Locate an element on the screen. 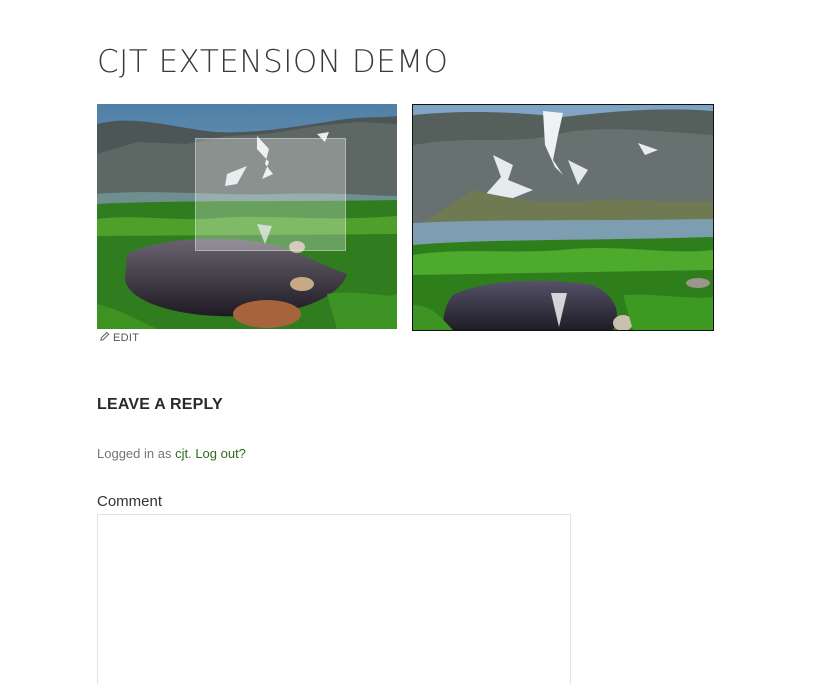  comment-label: Comment is located at coordinates (130, 501).